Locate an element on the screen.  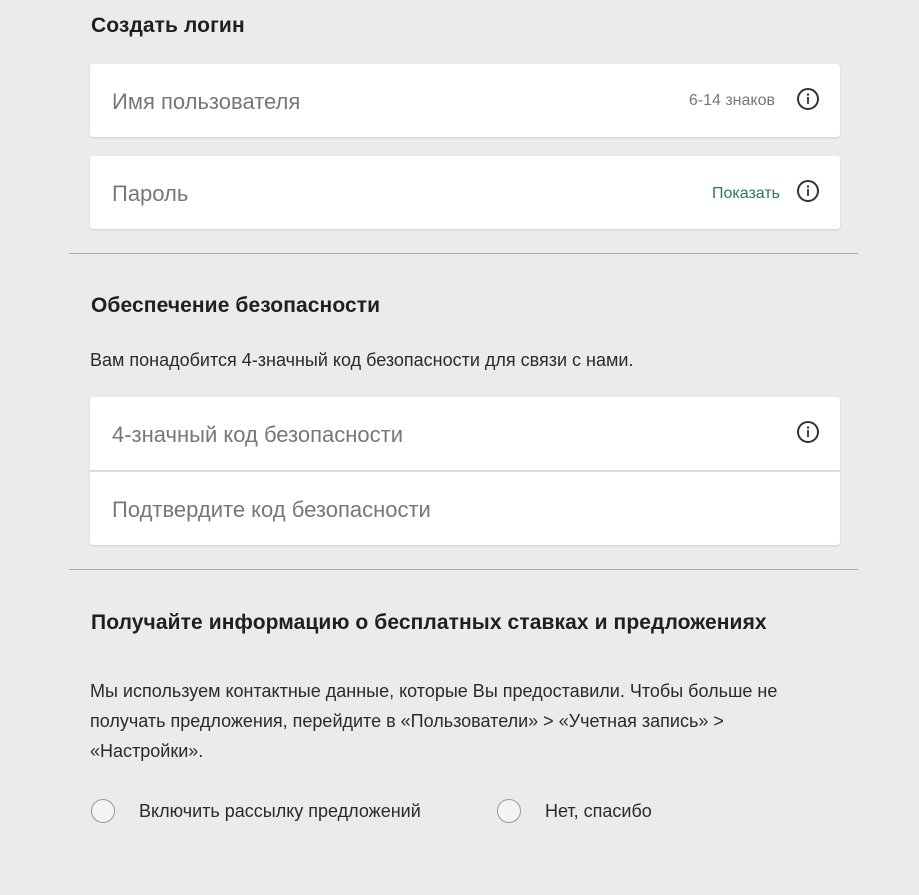
password-field: Пароль Показать is located at coordinates (465, 192).